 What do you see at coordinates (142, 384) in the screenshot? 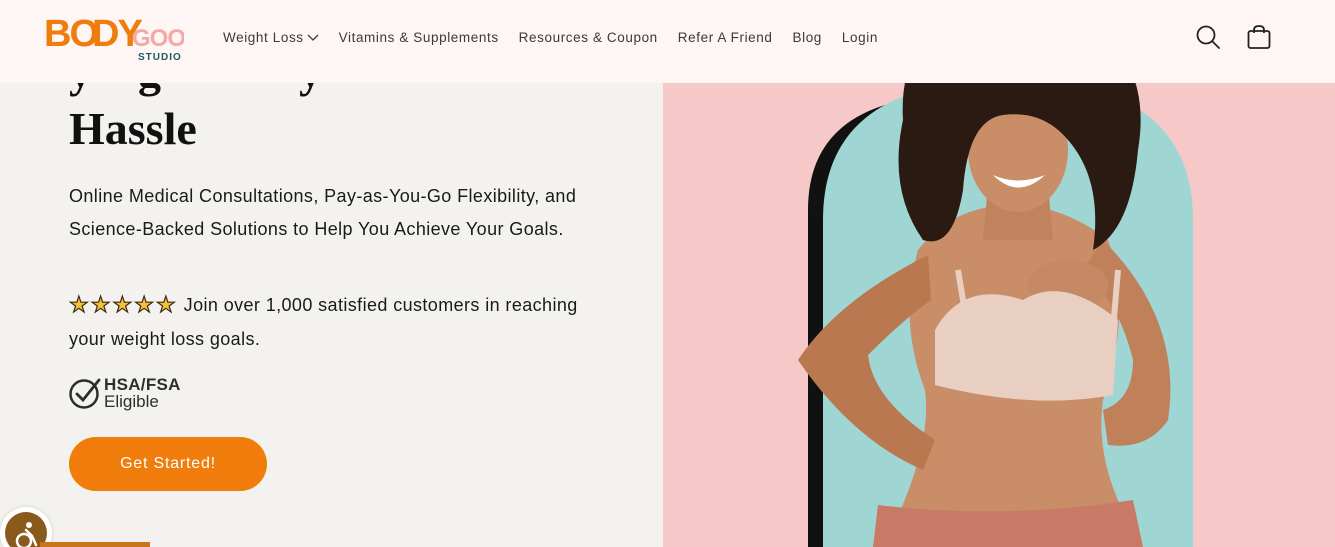
I see `hsa-label: HSA/FSA` at bounding box center [142, 384].